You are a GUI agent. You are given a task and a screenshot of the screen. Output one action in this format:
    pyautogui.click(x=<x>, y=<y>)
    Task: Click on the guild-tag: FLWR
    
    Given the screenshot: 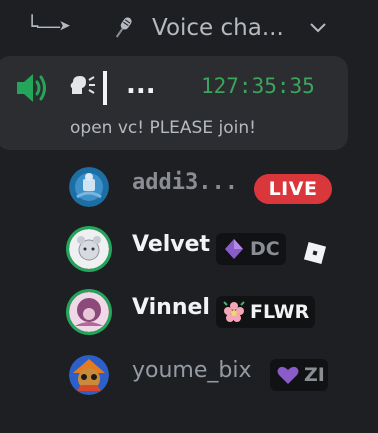 What is the action you would take?
    pyautogui.click(x=266, y=312)
    